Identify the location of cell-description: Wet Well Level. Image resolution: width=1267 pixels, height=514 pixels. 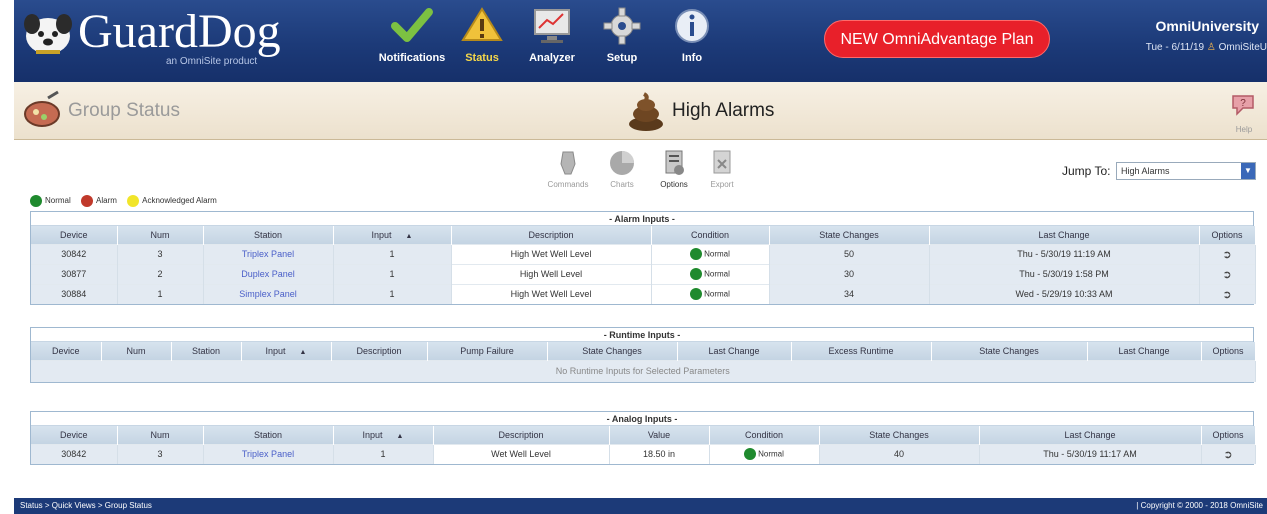
(521, 453).